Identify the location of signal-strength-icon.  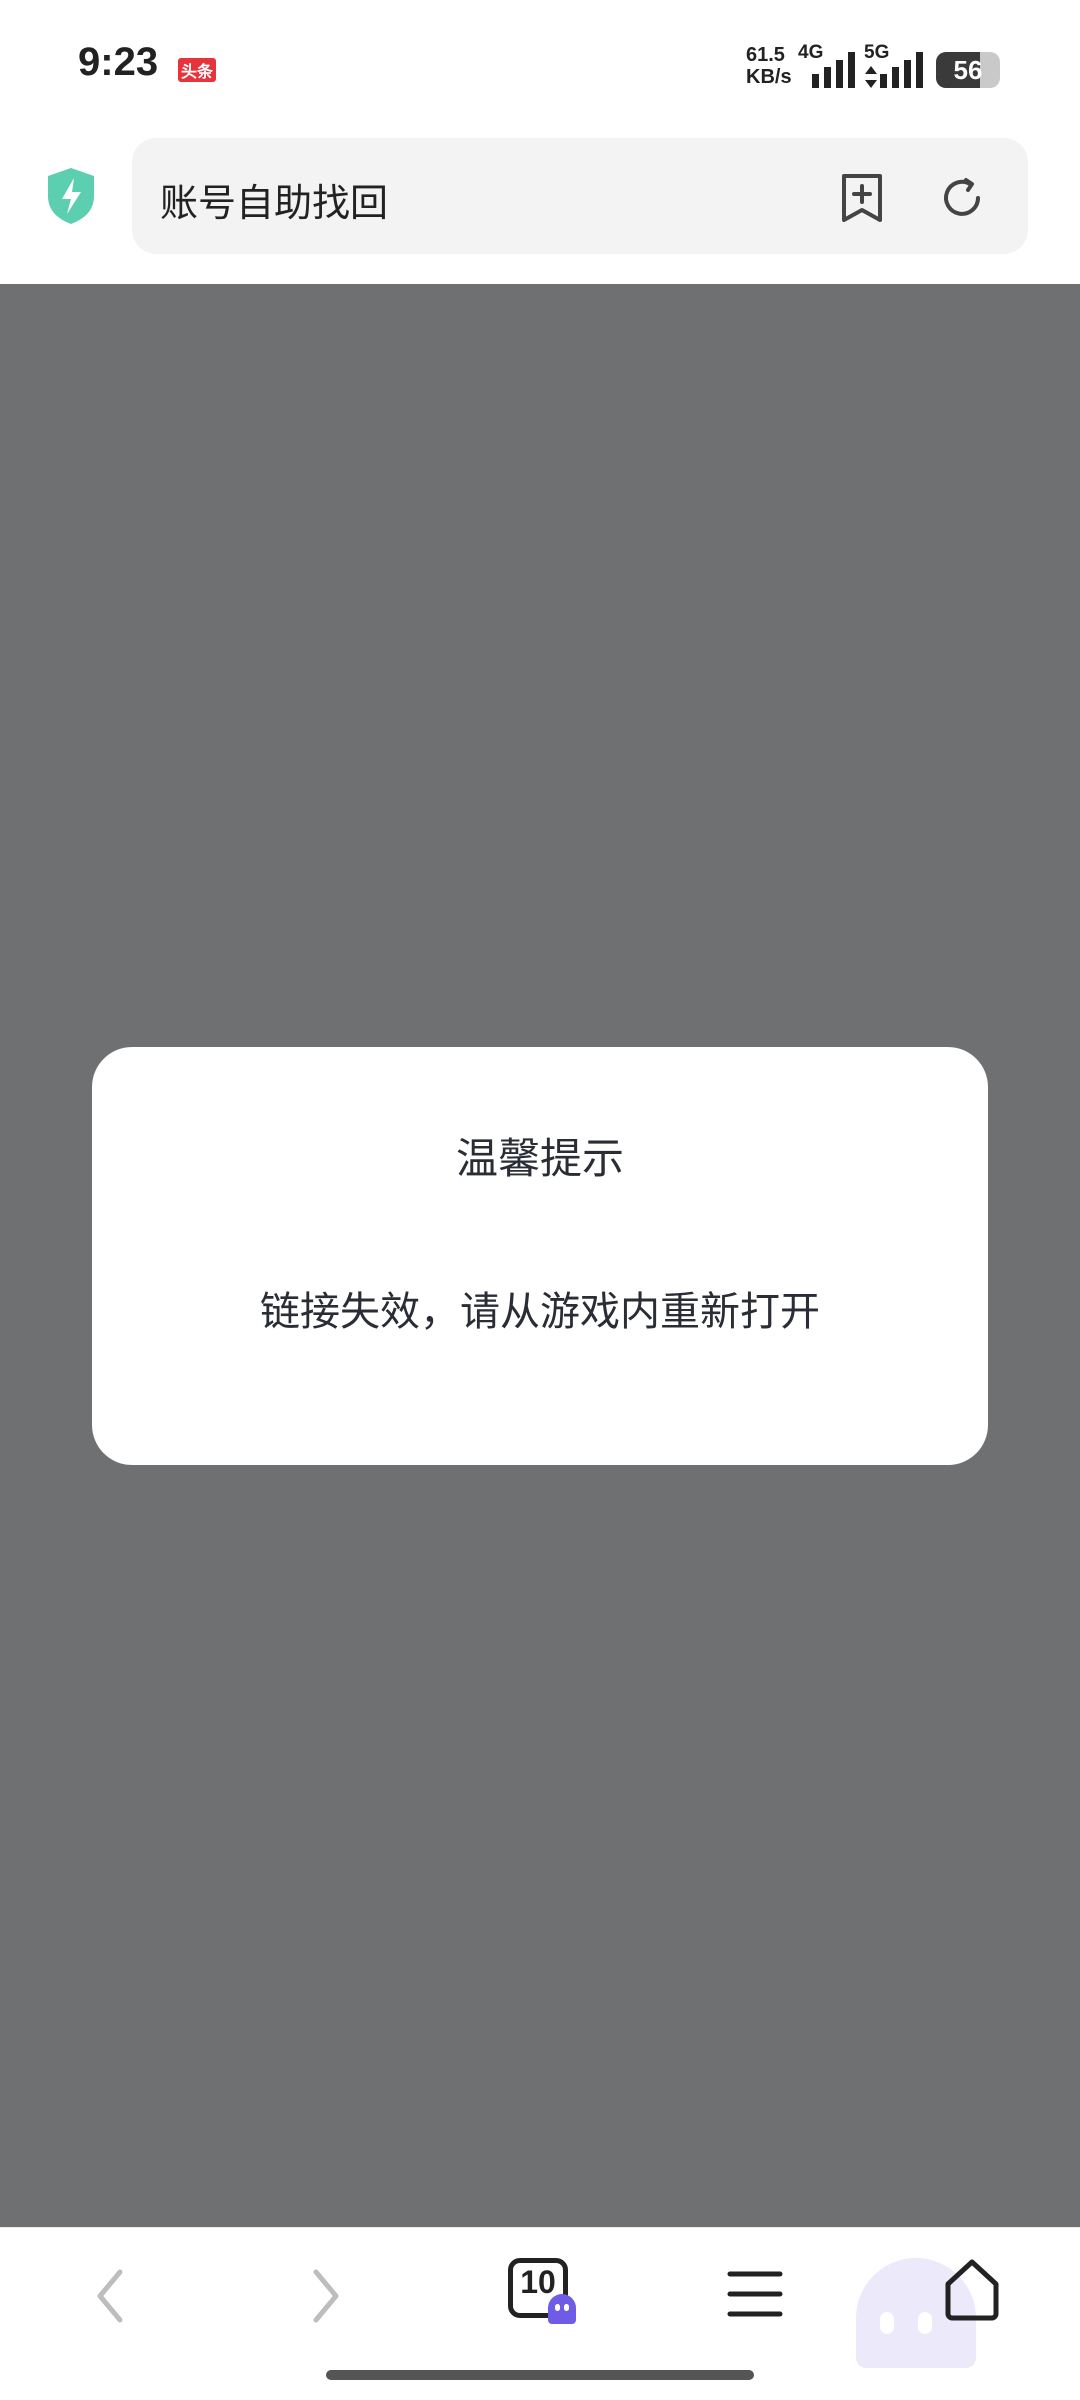
(833, 70).